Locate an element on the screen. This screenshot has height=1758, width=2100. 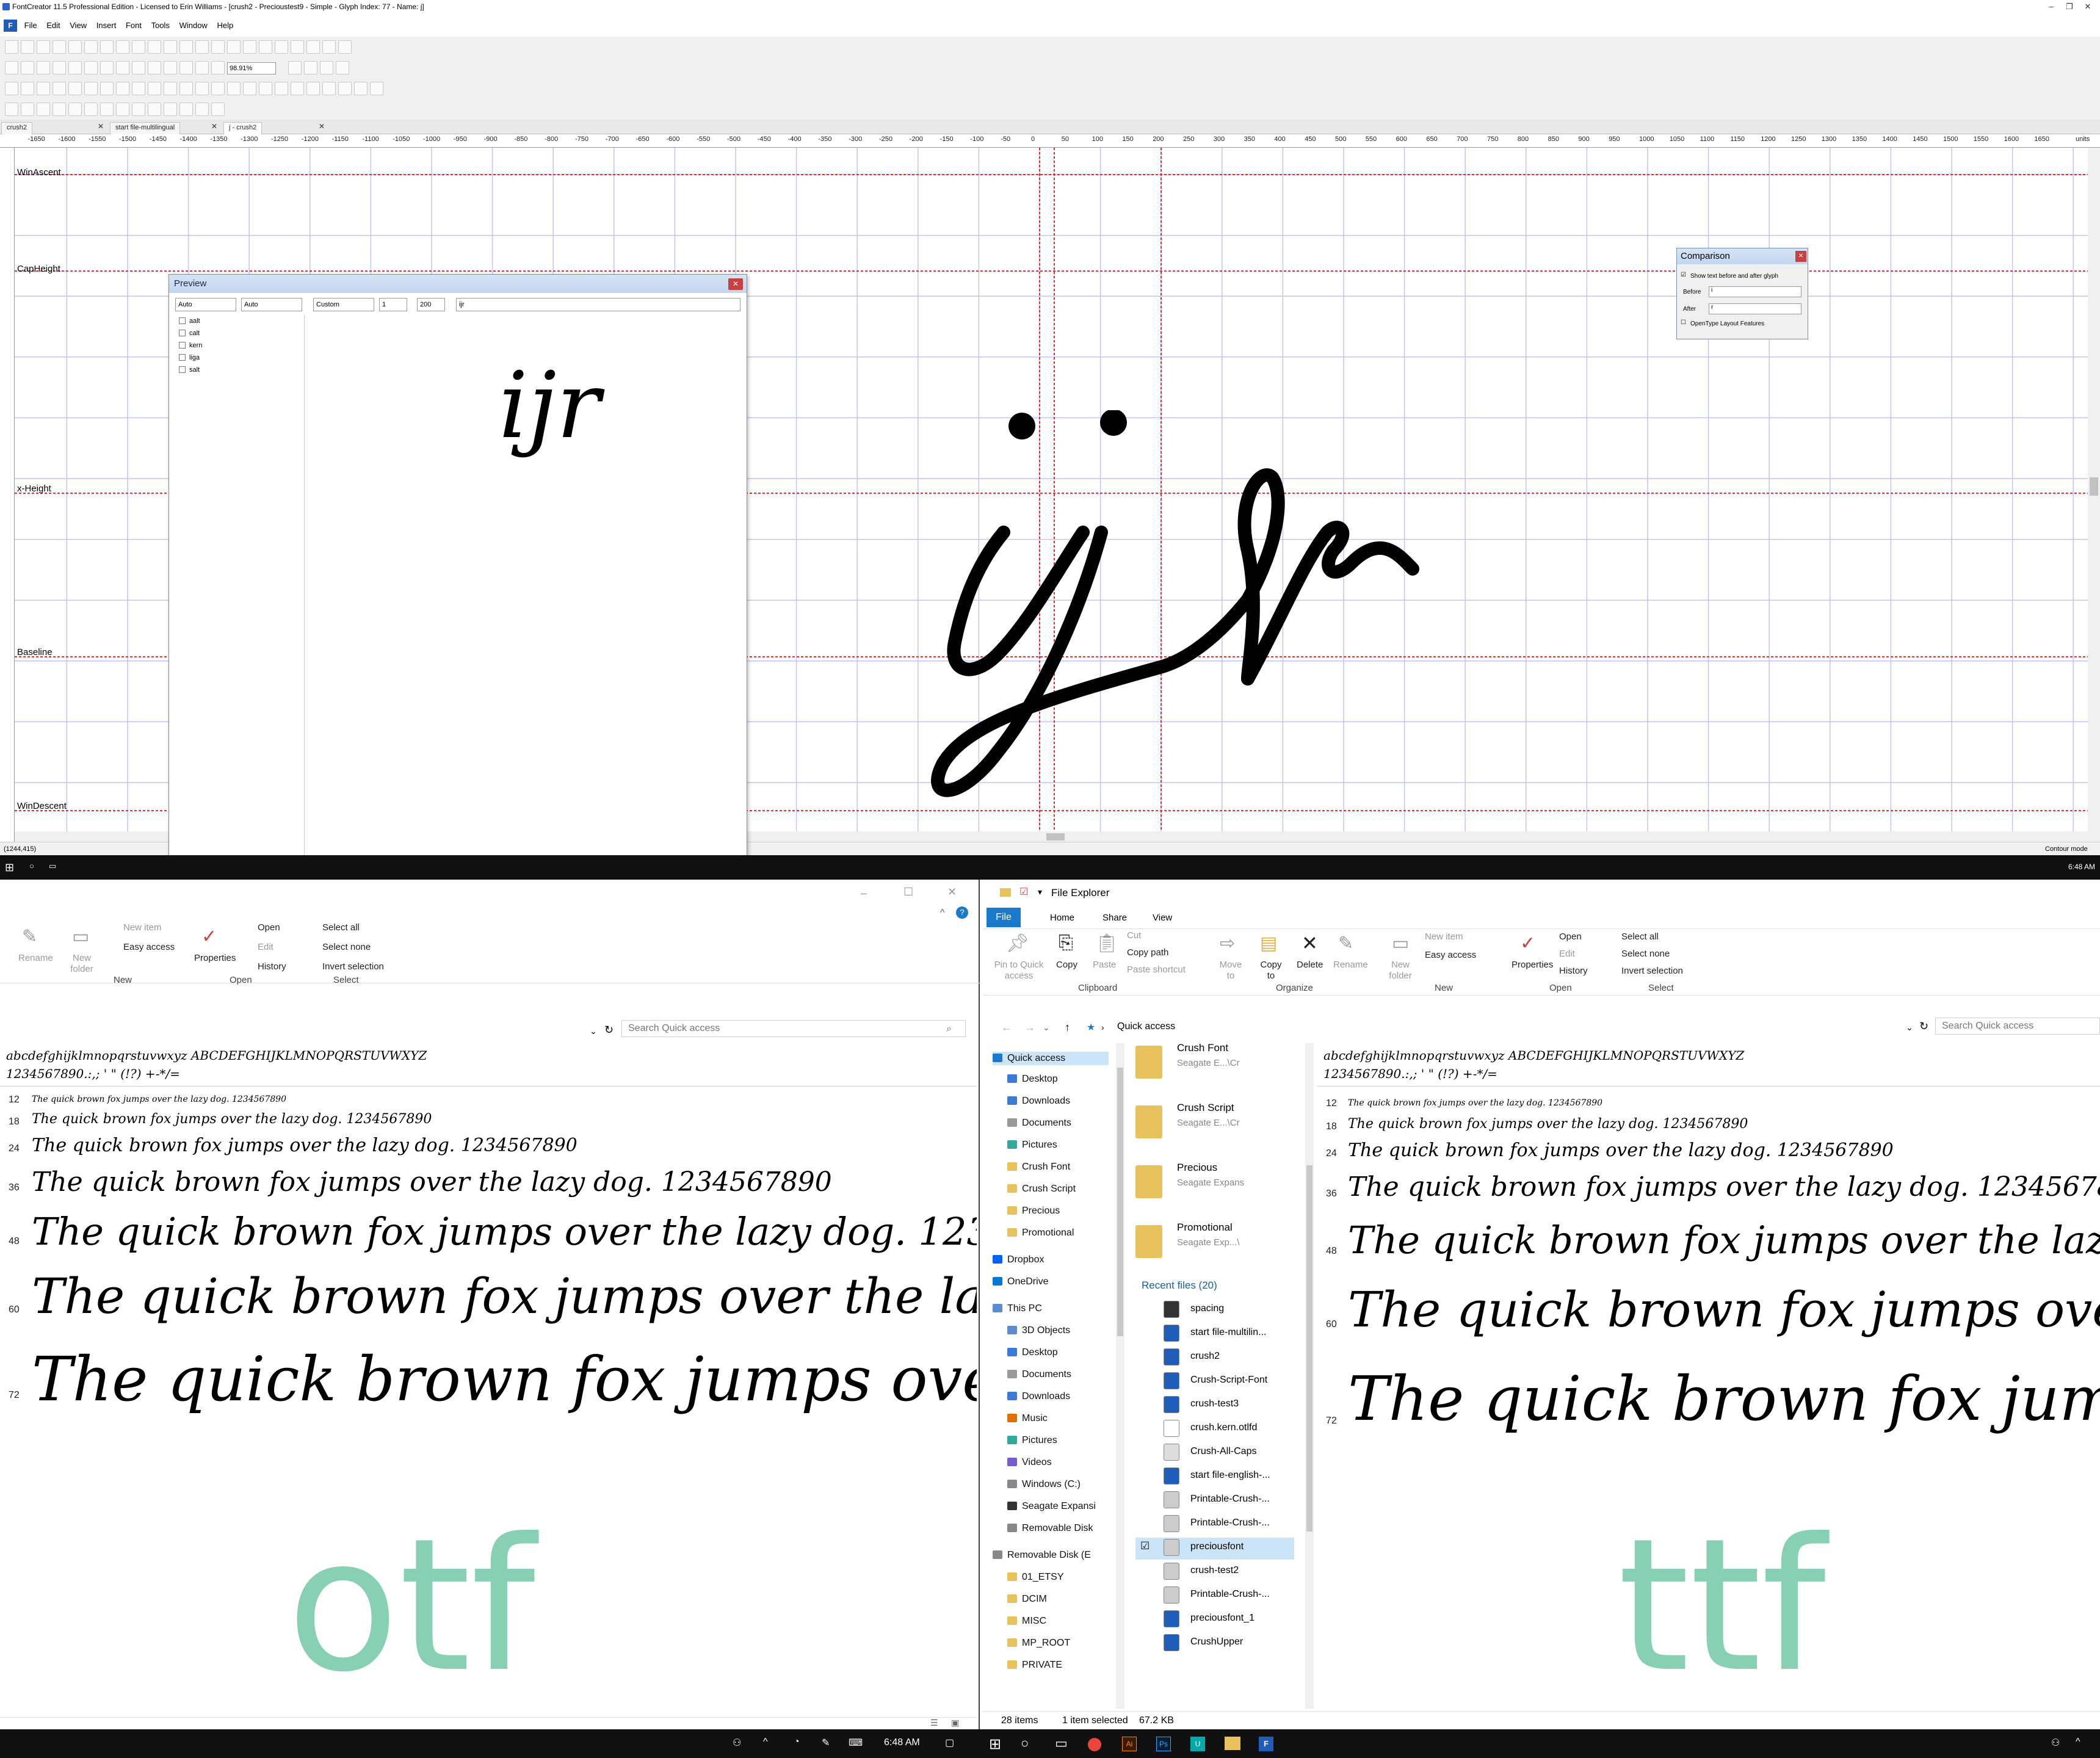
nav-item: Desktop is located at coordinates (1032, 1079).